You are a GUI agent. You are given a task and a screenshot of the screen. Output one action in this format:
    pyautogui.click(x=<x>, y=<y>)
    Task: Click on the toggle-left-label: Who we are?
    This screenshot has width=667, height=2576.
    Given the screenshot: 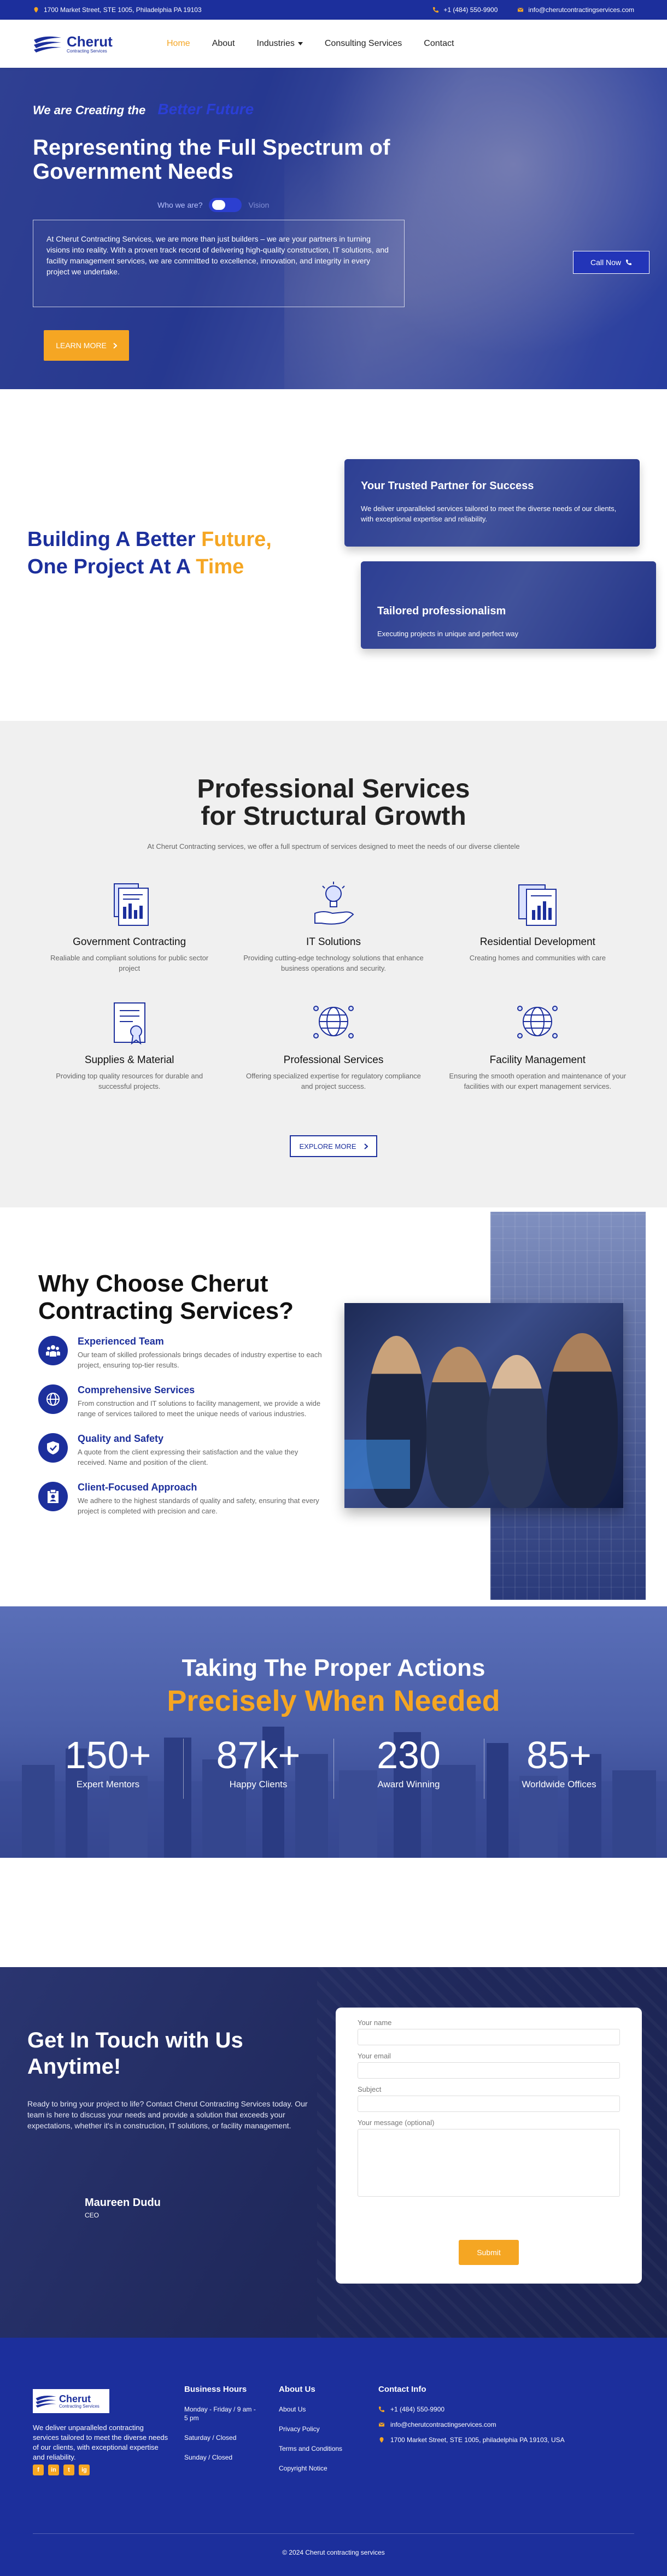 What is the action you would take?
    pyautogui.click(x=179, y=205)
    